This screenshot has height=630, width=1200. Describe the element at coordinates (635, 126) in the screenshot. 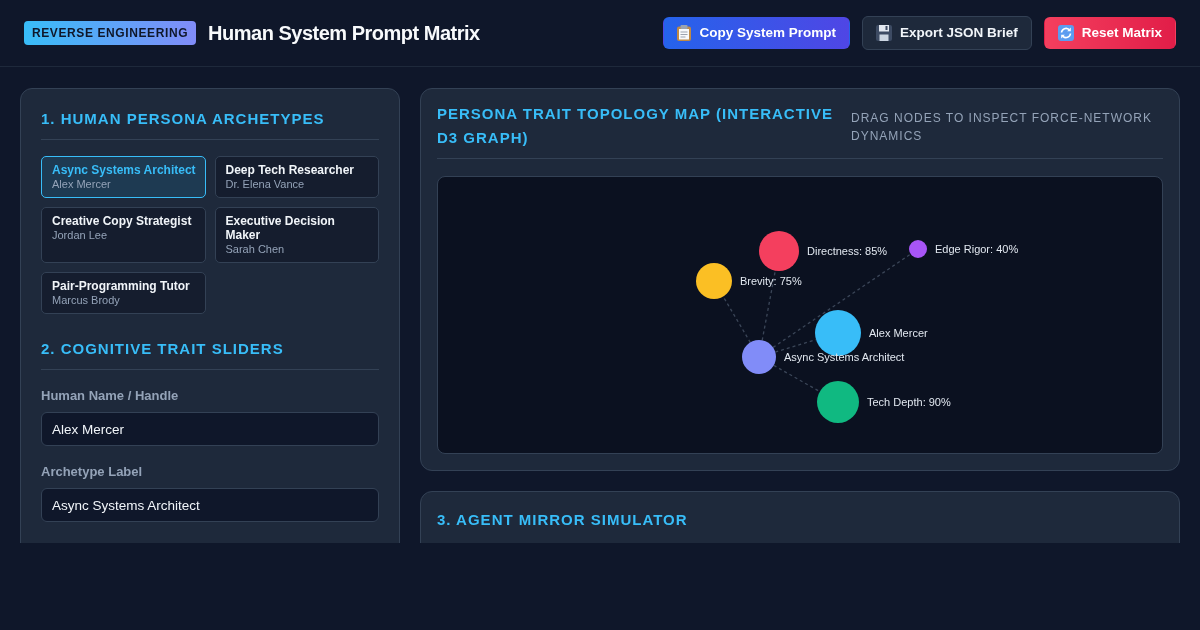

I see `panel-title: PERSONA TRAIT TOPOLOGY MAP (INTERACTIVE D3 GRAPH)` at that location.